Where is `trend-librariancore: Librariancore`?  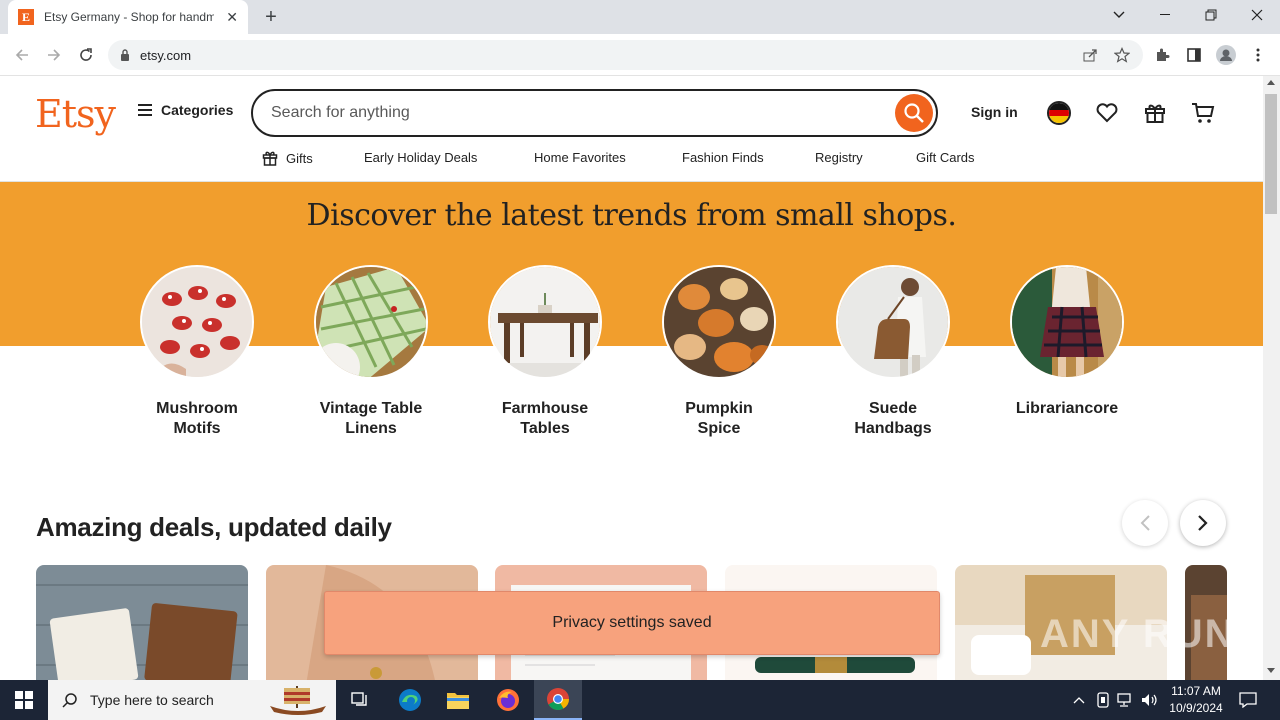
trend-librariancore: Librariancore is located at coordinates (1067, 342).